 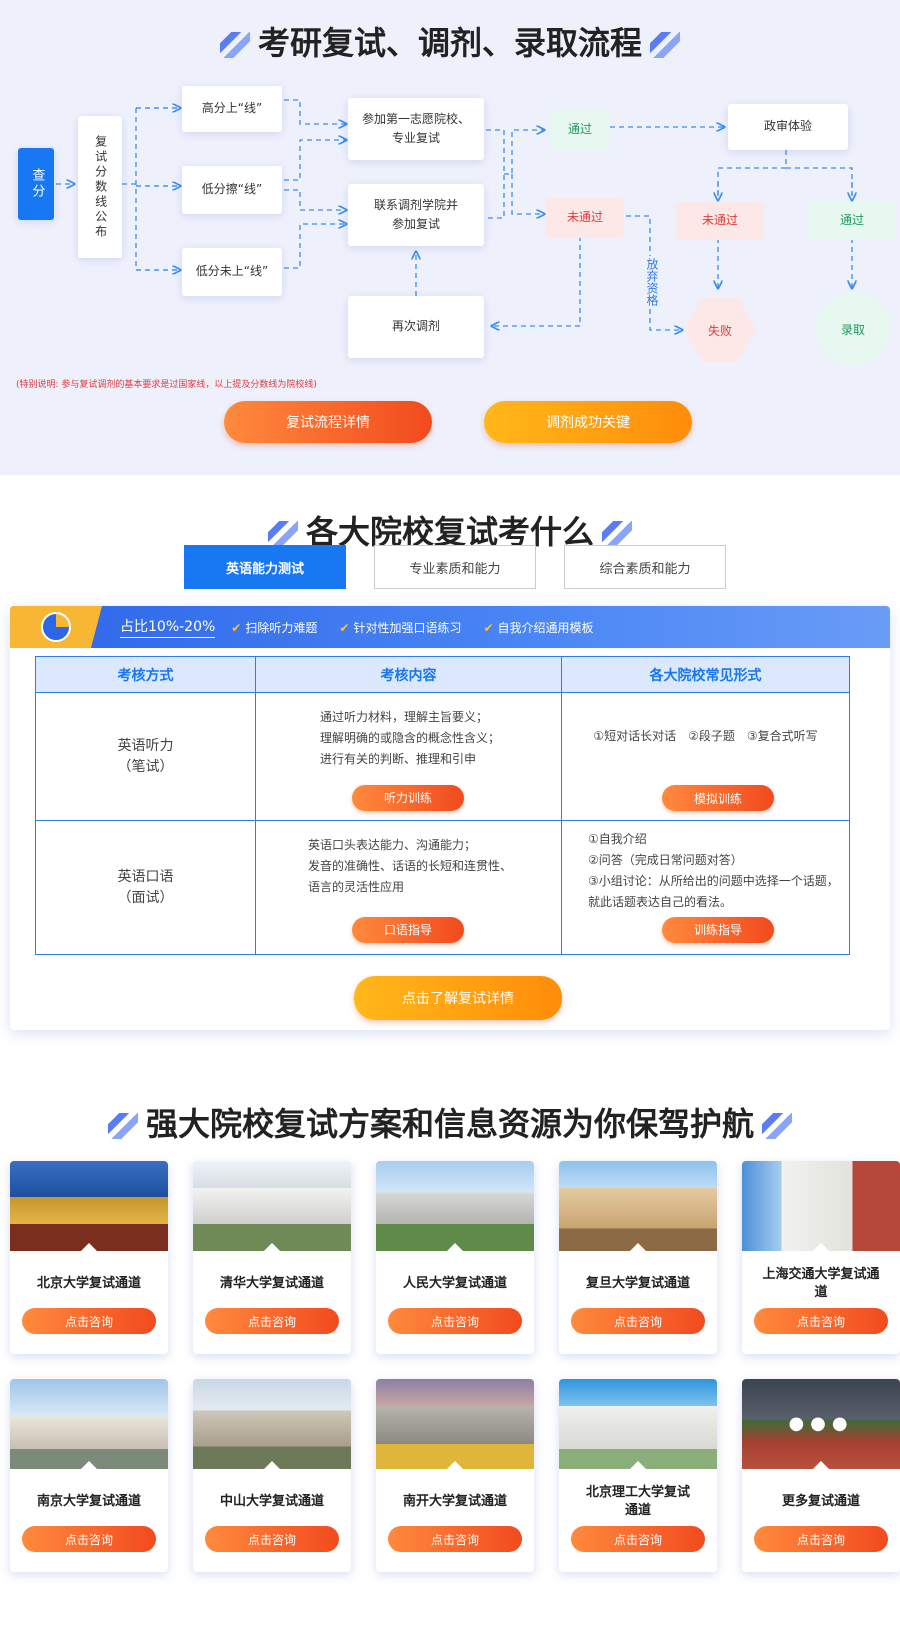 What do you see at coordinates (281, 627) in the screenshot?
I see `banner-item-text: 扫除听力难题` at bounding box center [281, 627].